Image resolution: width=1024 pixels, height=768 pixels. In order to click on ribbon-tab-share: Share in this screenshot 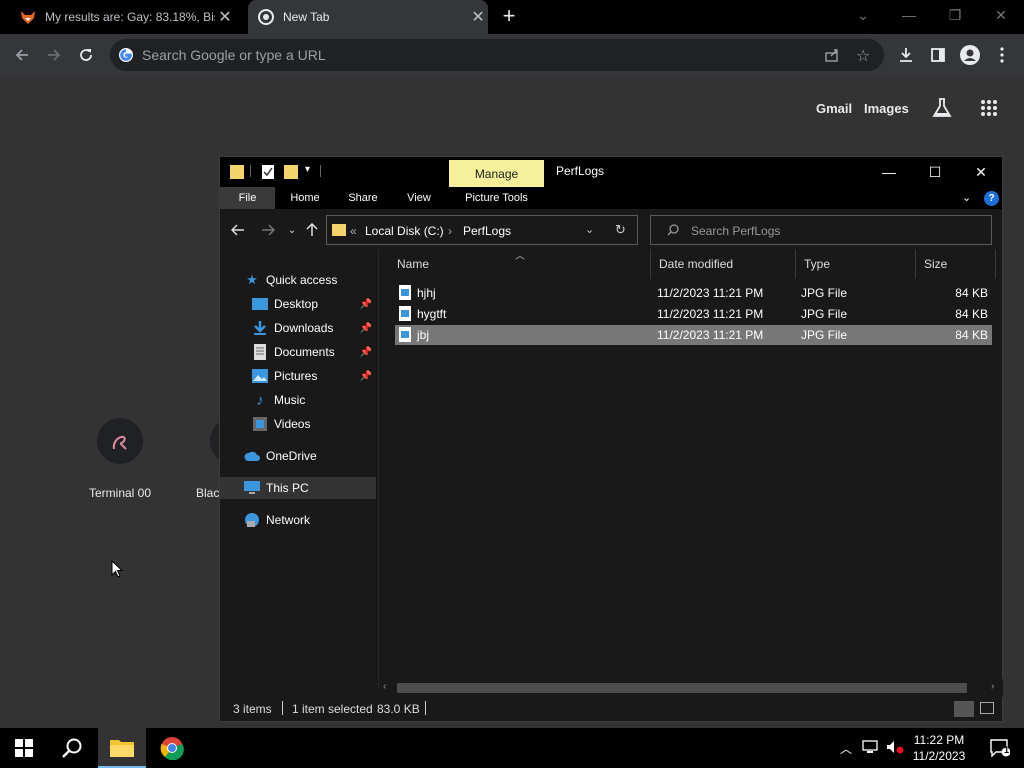, I will do `click(363, 198)`.